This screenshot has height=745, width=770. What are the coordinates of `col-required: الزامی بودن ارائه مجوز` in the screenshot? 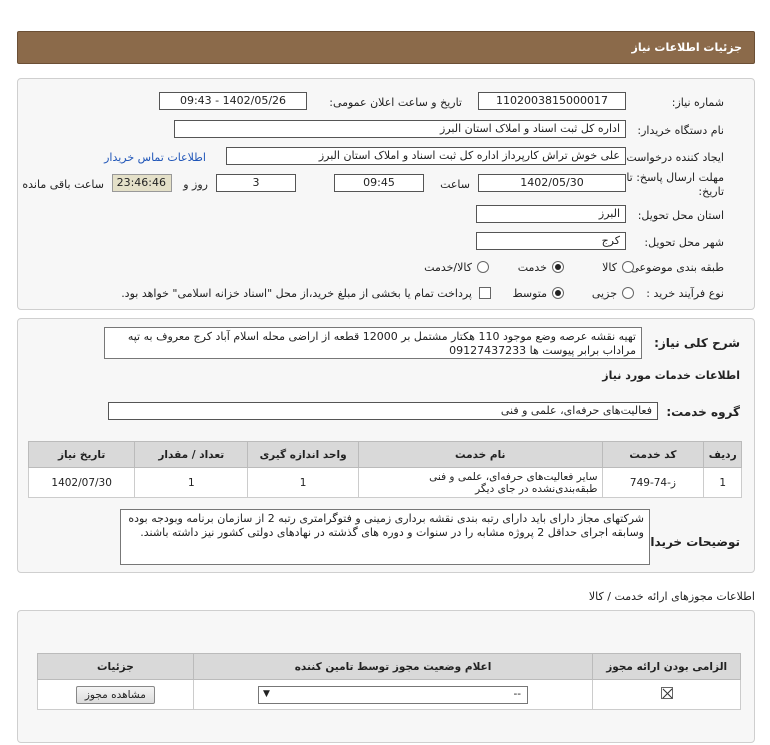 It's located at (666, 666).